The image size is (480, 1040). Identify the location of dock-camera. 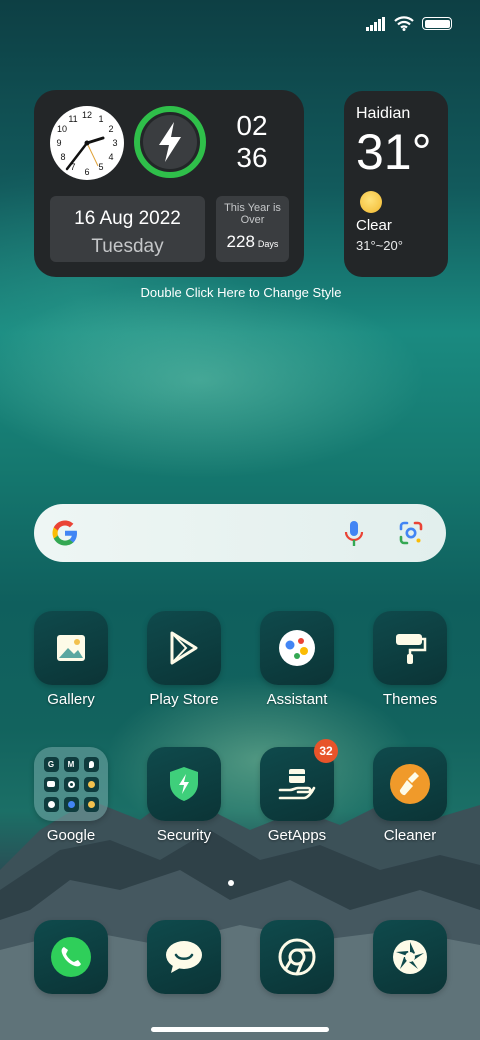
(410, 957).